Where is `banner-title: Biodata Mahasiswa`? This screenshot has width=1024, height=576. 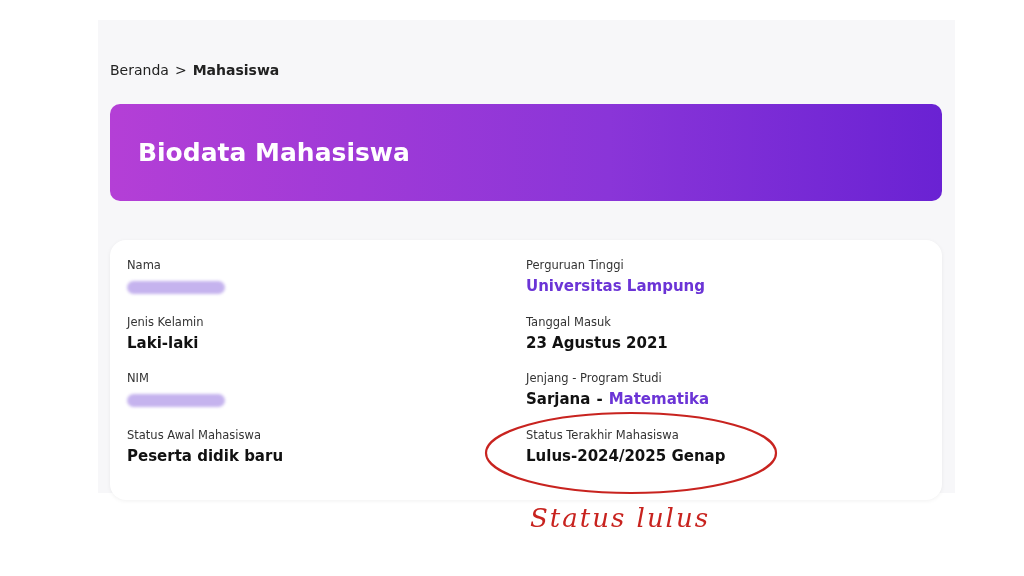 banner-title: Biodata Mahasiswa is located at coordinates (274, 152).